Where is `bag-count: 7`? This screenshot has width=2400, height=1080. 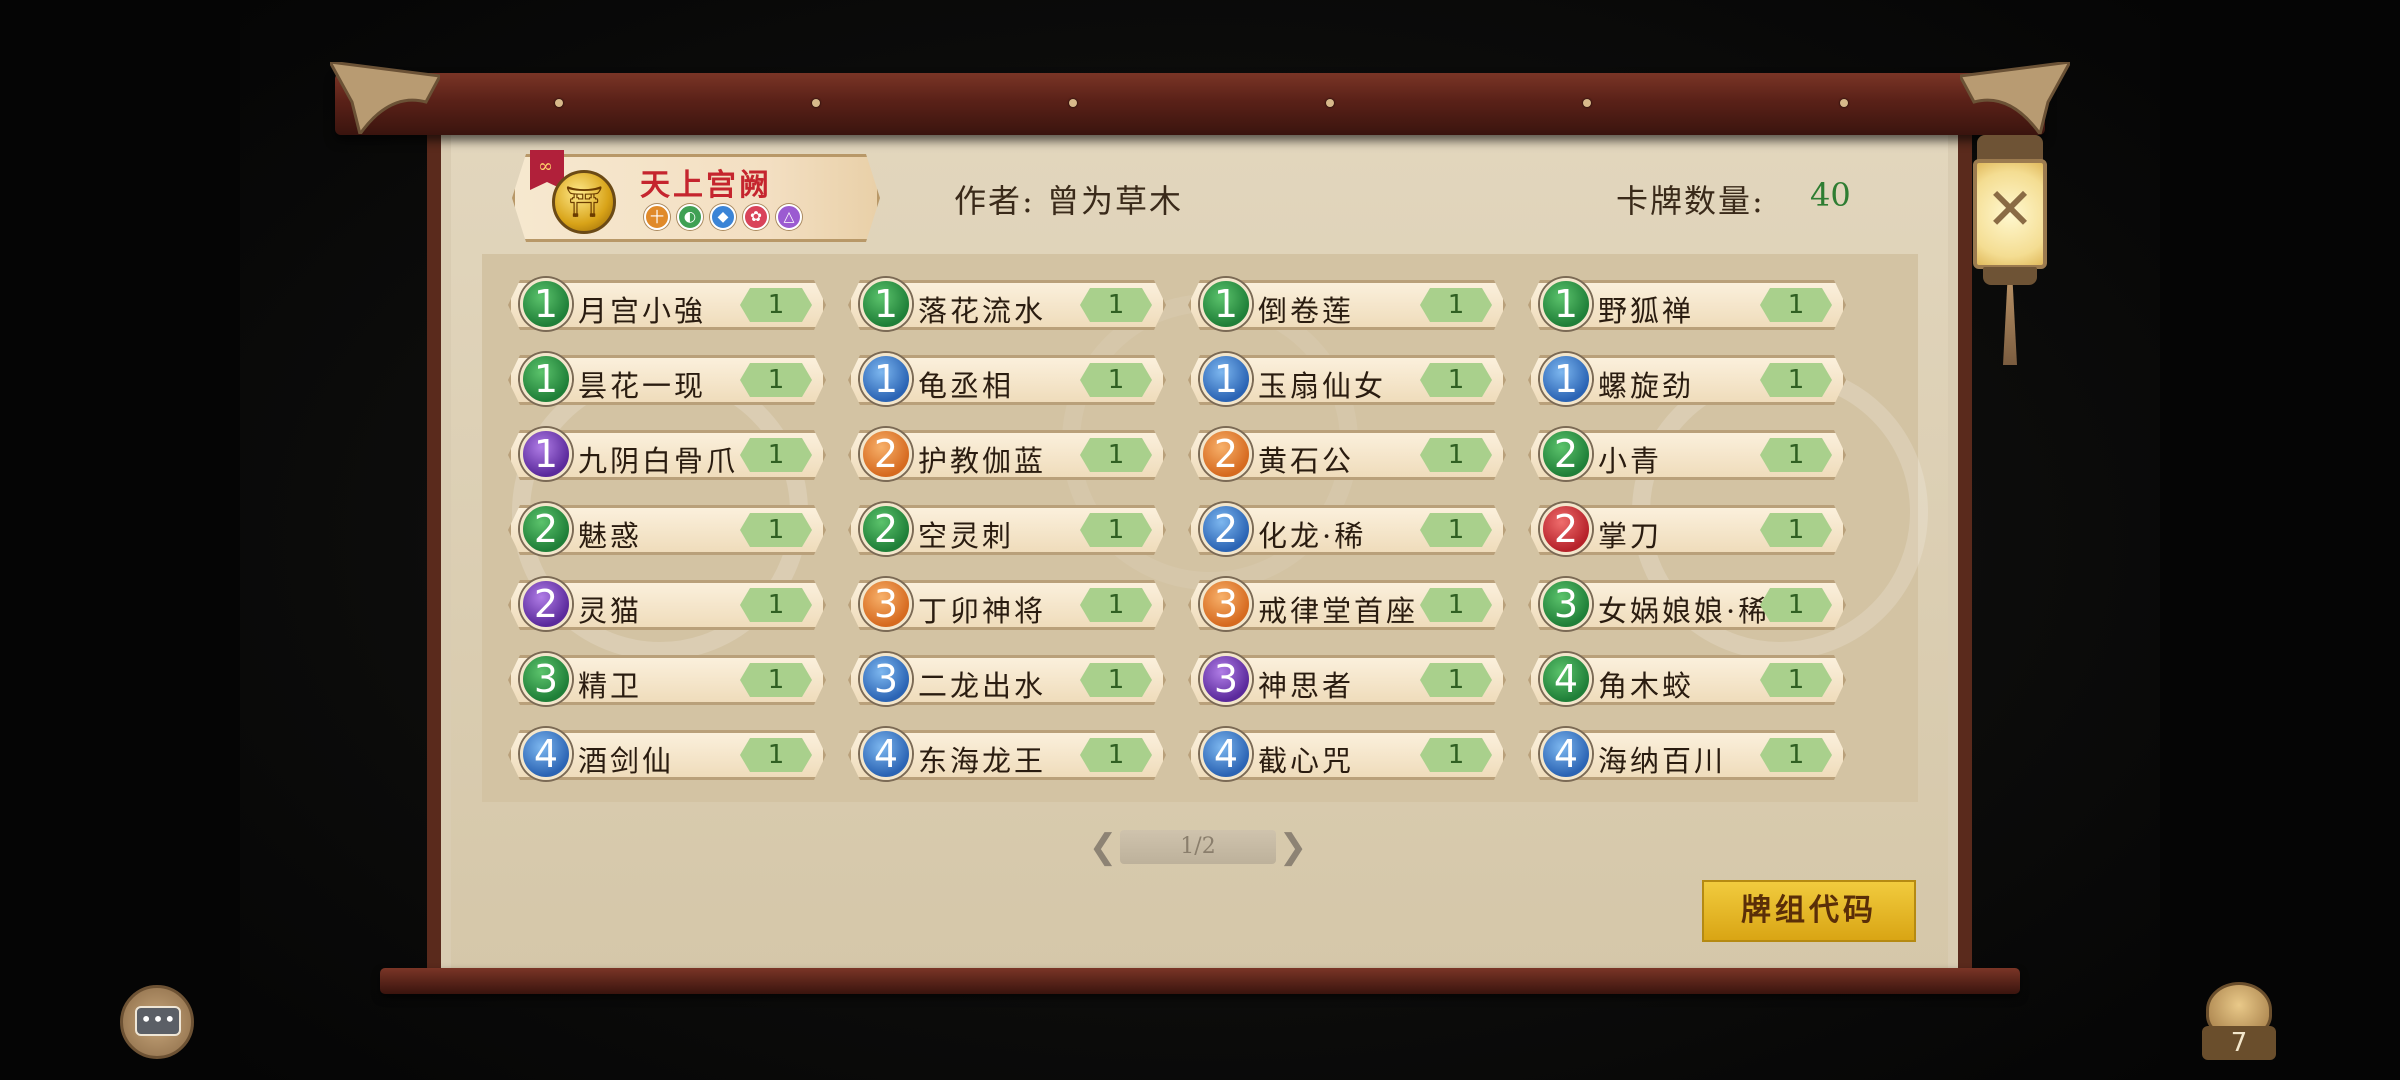 bag-count: 7 is located at coordinates (2239, 1043).